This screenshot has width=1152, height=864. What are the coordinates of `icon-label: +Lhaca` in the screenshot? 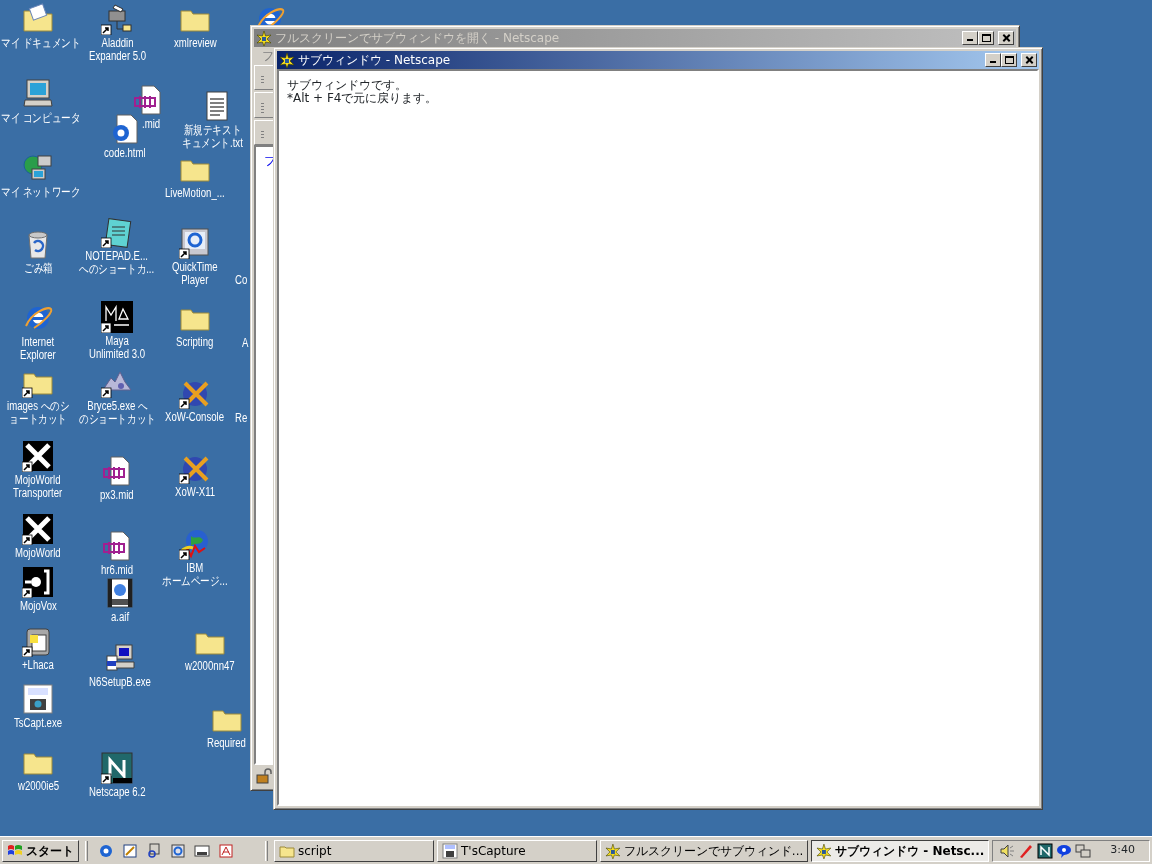 It's located at (38, 665).